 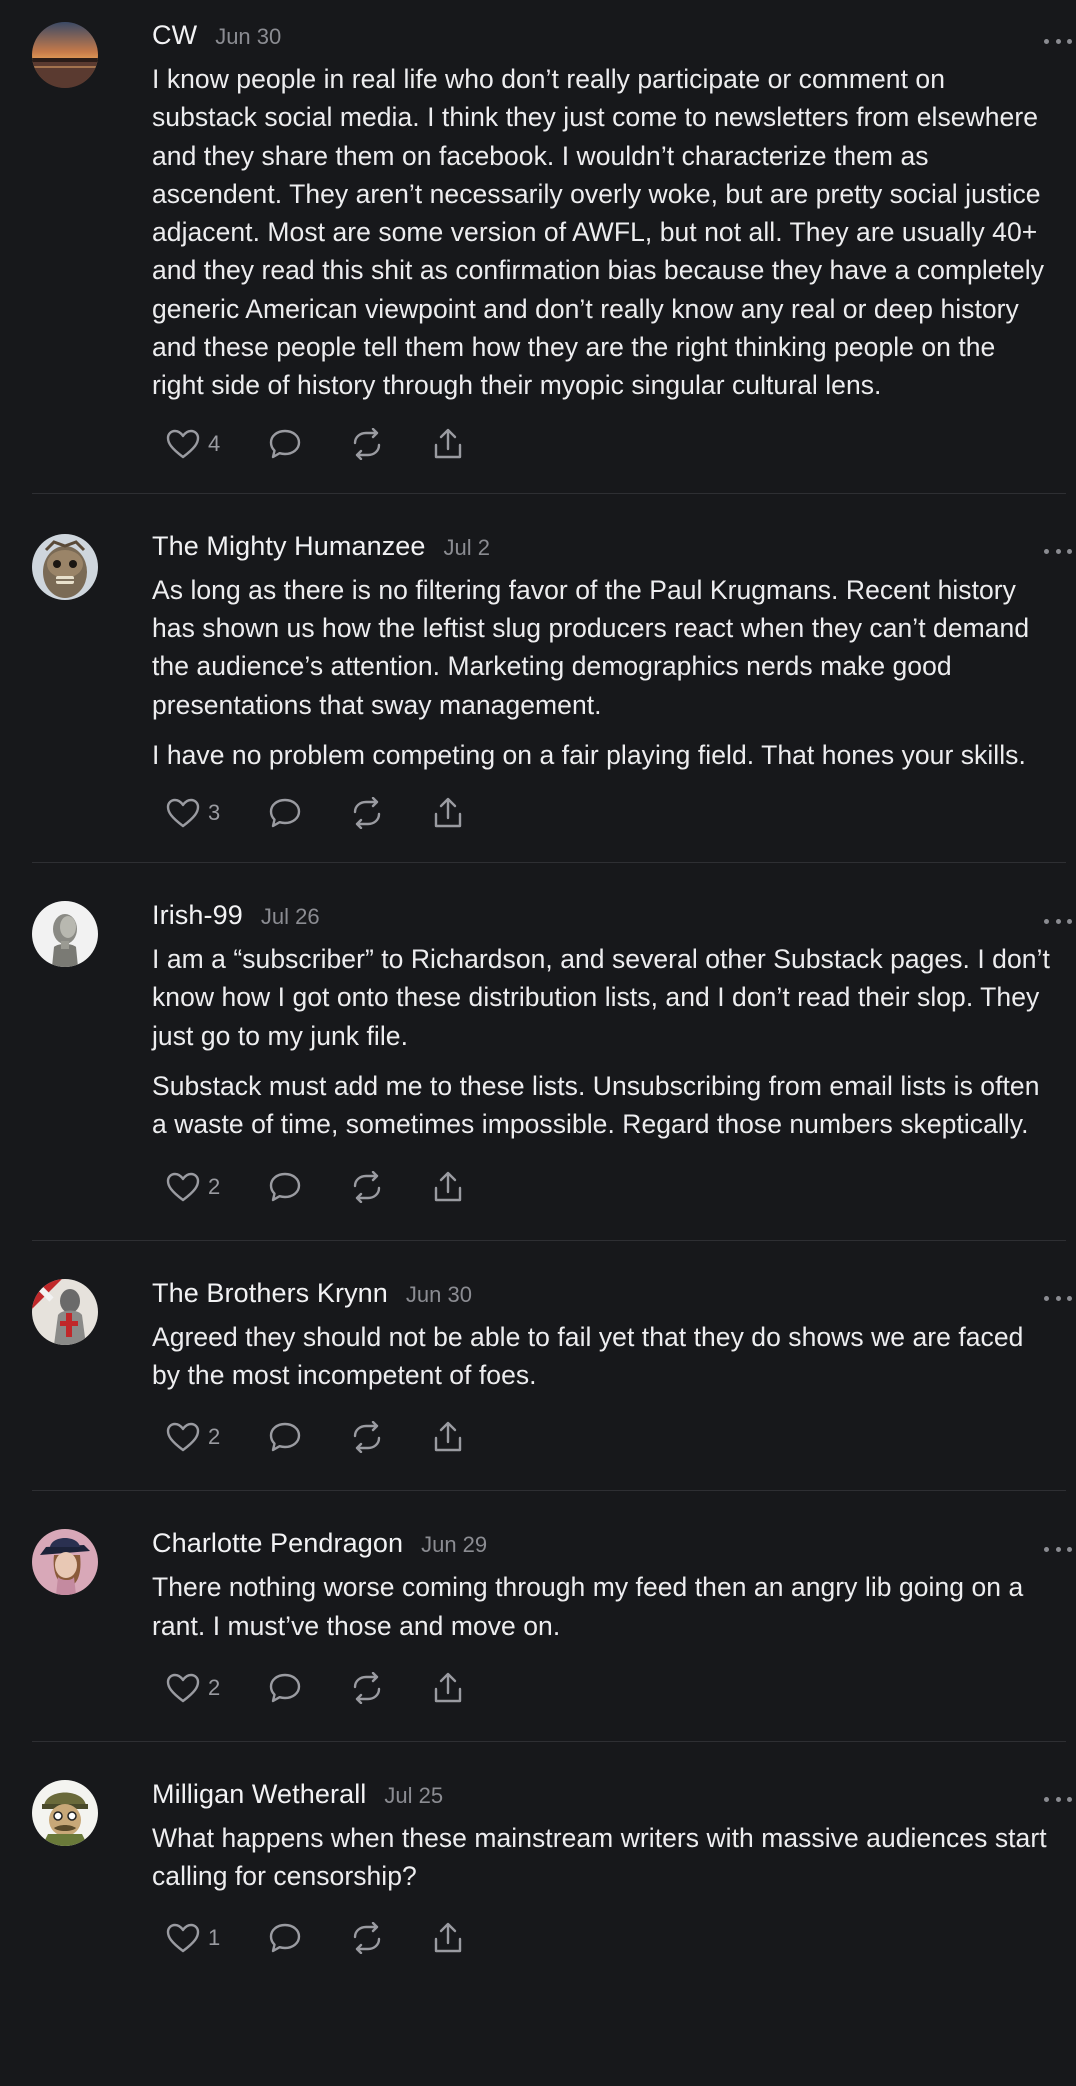 What do you see at coordinates (413, 1796) in the screenshot?
I see `comment-date: Jul 25` at bounding box center [413, 1796].